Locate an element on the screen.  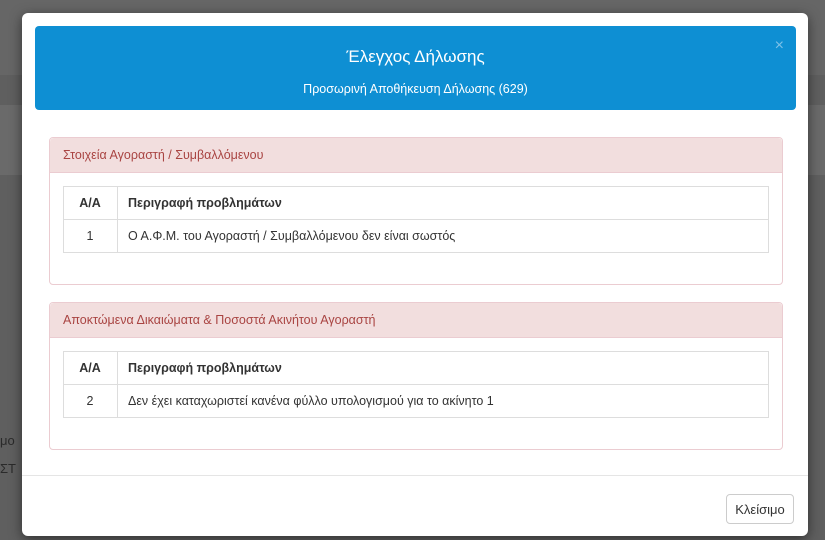
background-text-fragment: μο is located at coordinates (7, 440).